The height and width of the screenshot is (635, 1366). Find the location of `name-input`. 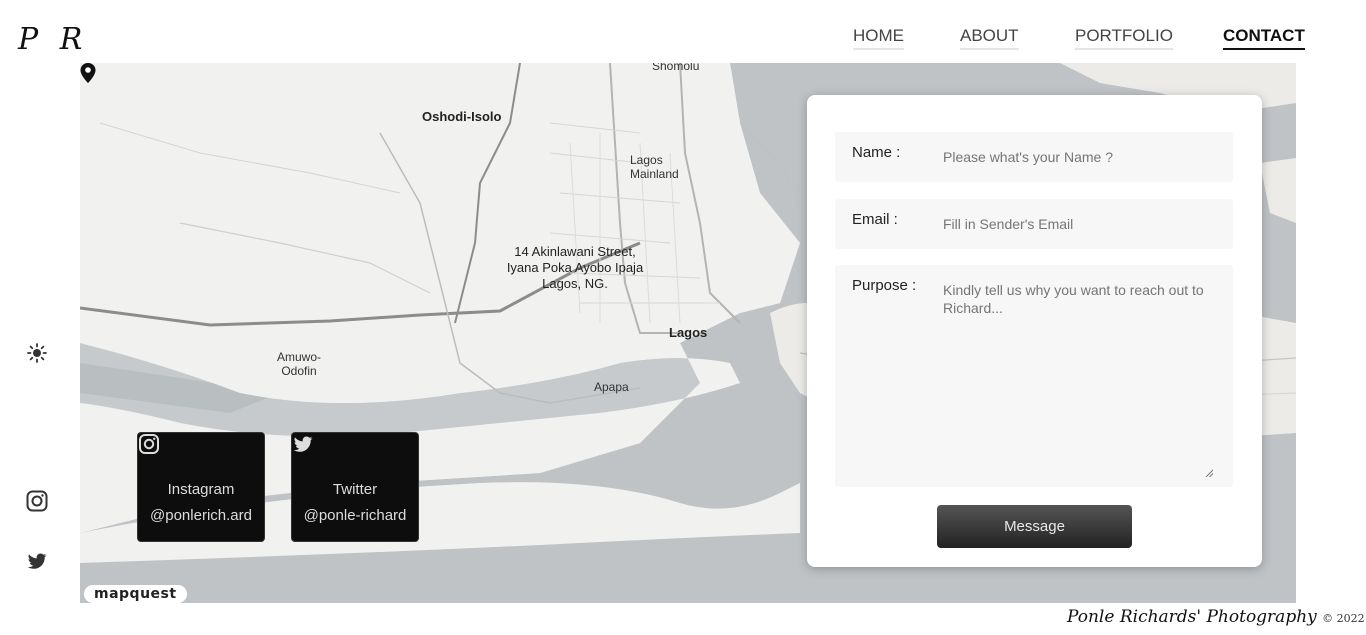

name-input is located at coordinates (1083, 157).